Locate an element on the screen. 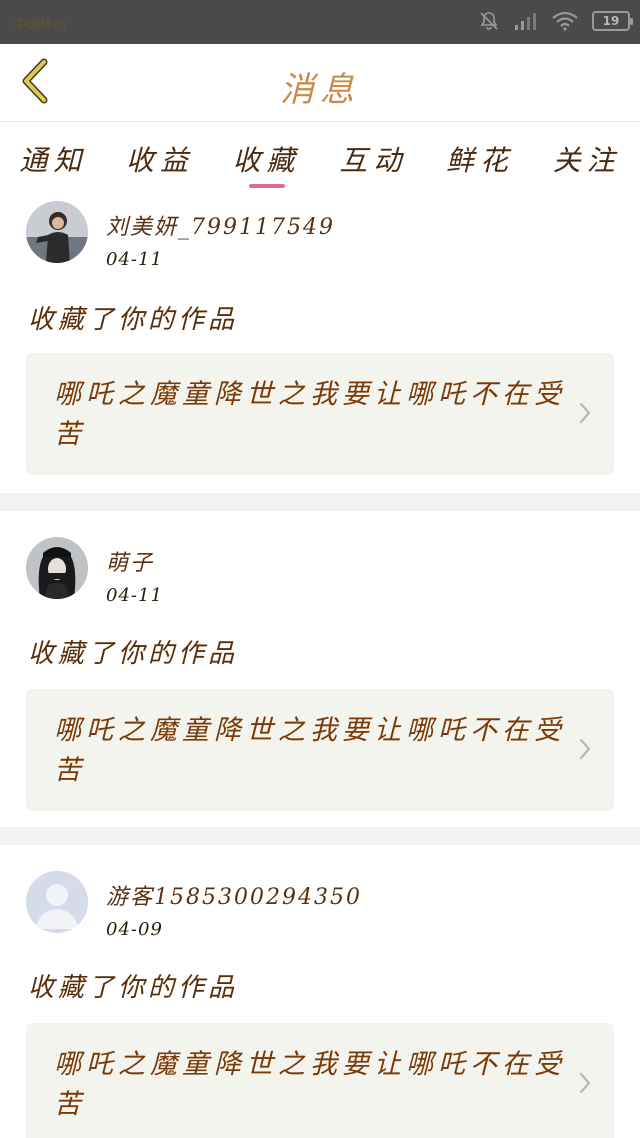  user-name: 游客1585300294350 is located at coordinates (234, 895).